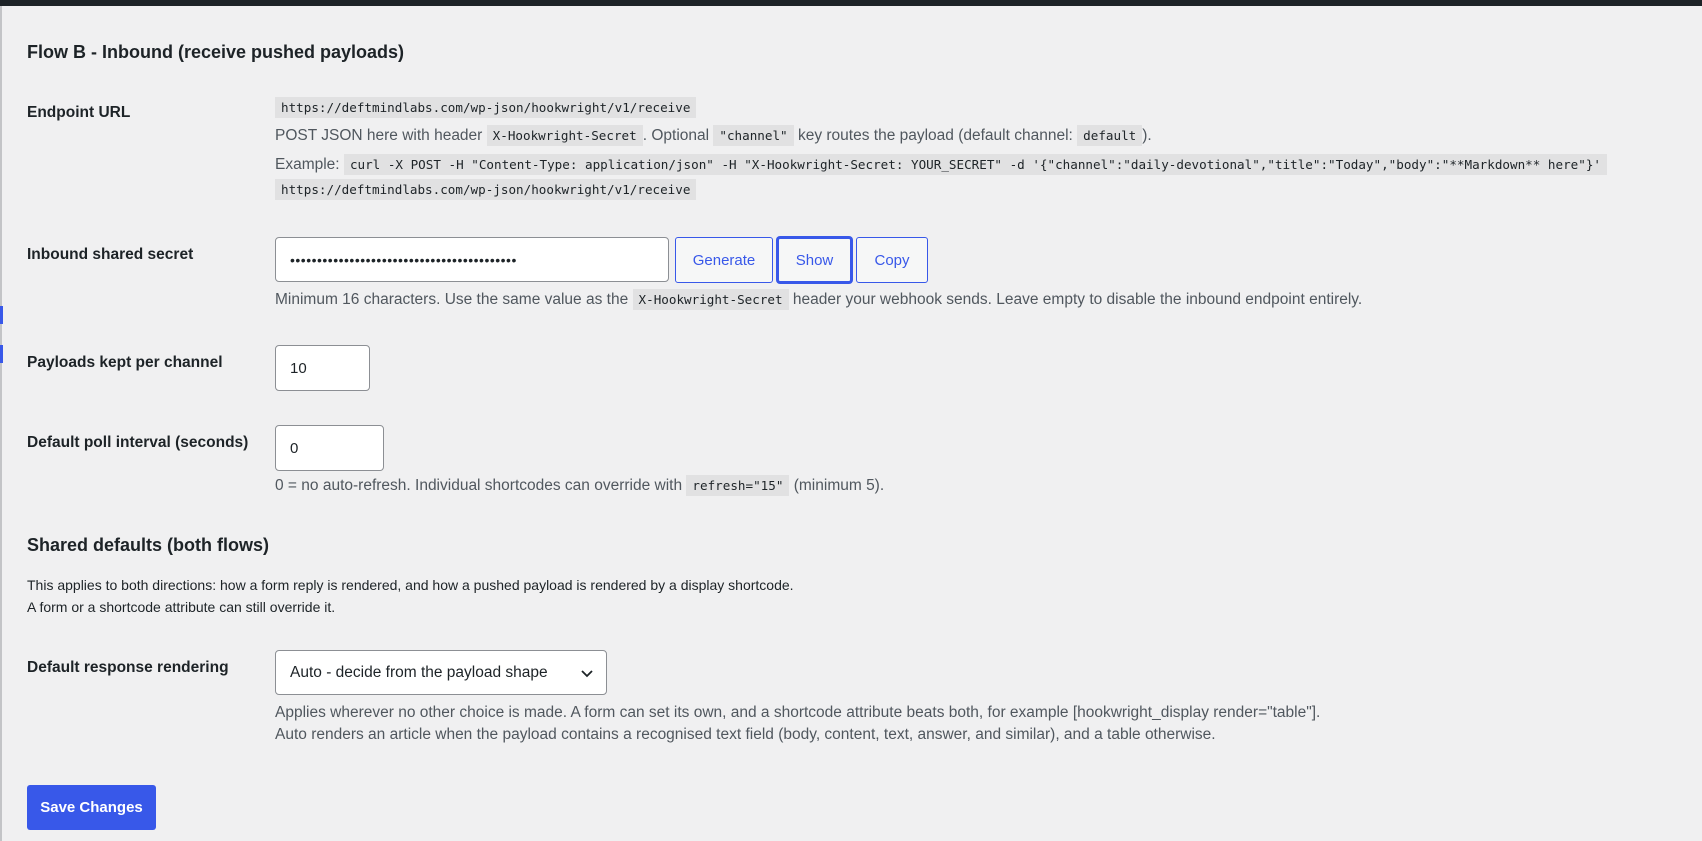  Describe the element at coordinates (753, 135) in the screenshot. I see `channel-key-code: "channel"` at that location.